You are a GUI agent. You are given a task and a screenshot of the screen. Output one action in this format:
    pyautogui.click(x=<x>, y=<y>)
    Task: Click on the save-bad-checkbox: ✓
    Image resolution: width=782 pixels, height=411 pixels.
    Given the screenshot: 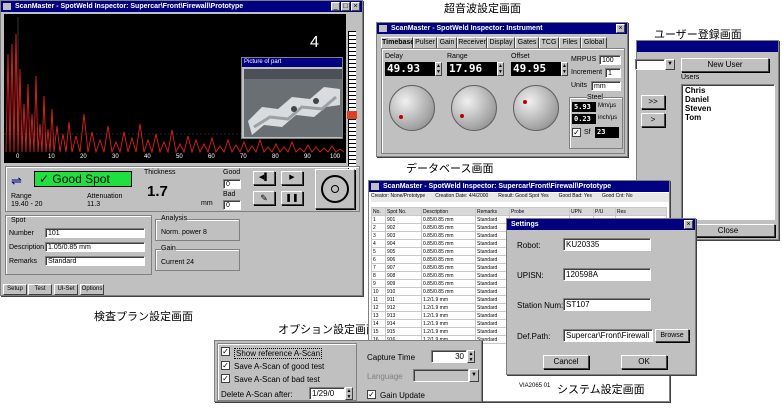 What is the action you would take?
    pyautogui.click(x=225, y=378)
    